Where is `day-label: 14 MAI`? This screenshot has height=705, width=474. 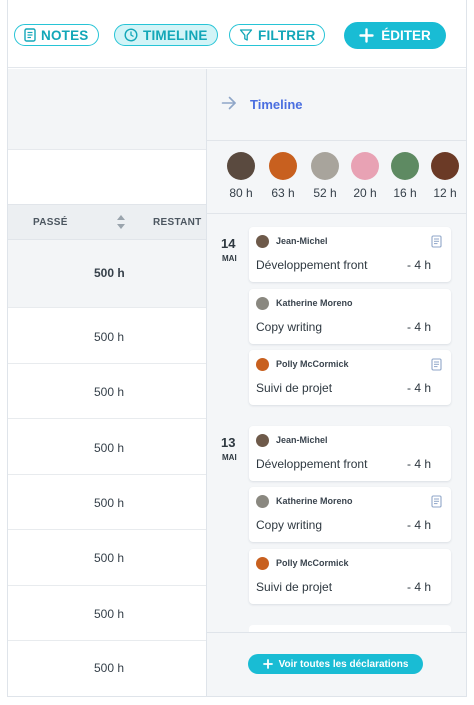
day-label: 14 MAI is located at coordinates (229, 249).